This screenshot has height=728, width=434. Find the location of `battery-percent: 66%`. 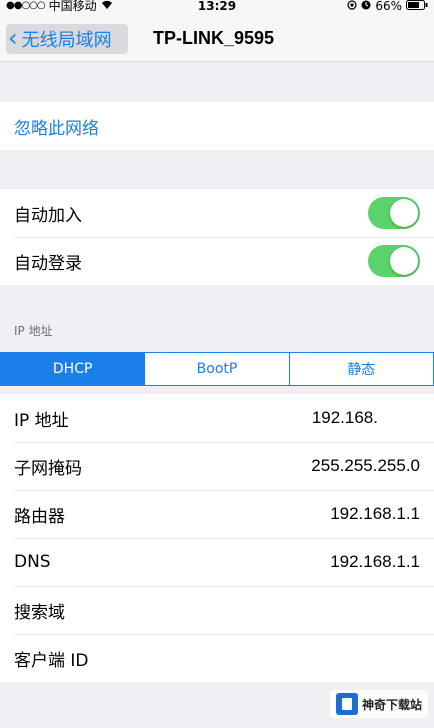

battery-percent: 66% is located at coordinates (388, 6).